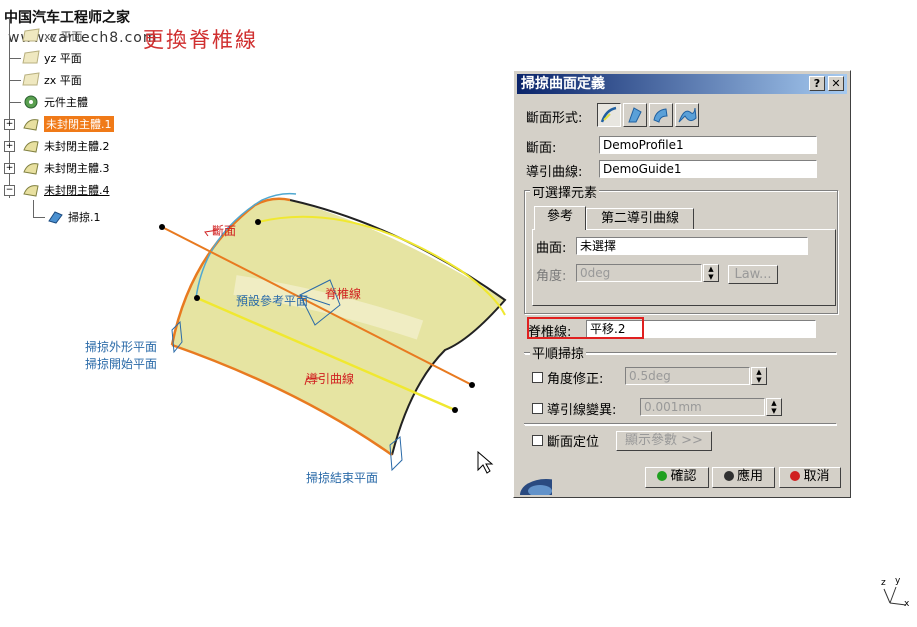  Describe the element at coordinates (551, 248) in the screenshot. I see `surface-label: 曲面:` at that location.